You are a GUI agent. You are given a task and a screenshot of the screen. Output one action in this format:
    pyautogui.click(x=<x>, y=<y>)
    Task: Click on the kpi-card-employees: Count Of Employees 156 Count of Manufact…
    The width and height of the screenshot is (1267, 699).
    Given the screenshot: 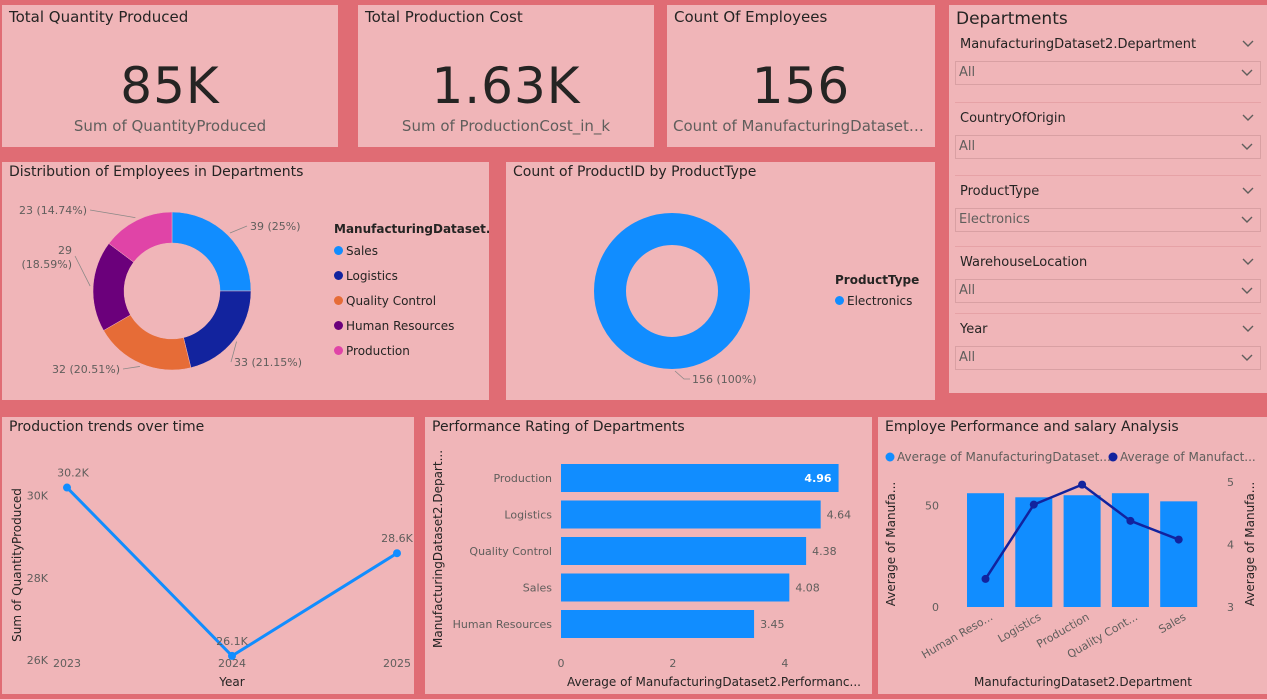 What is the action you would take?
    pyautogui.click(x=801, y=76)
    